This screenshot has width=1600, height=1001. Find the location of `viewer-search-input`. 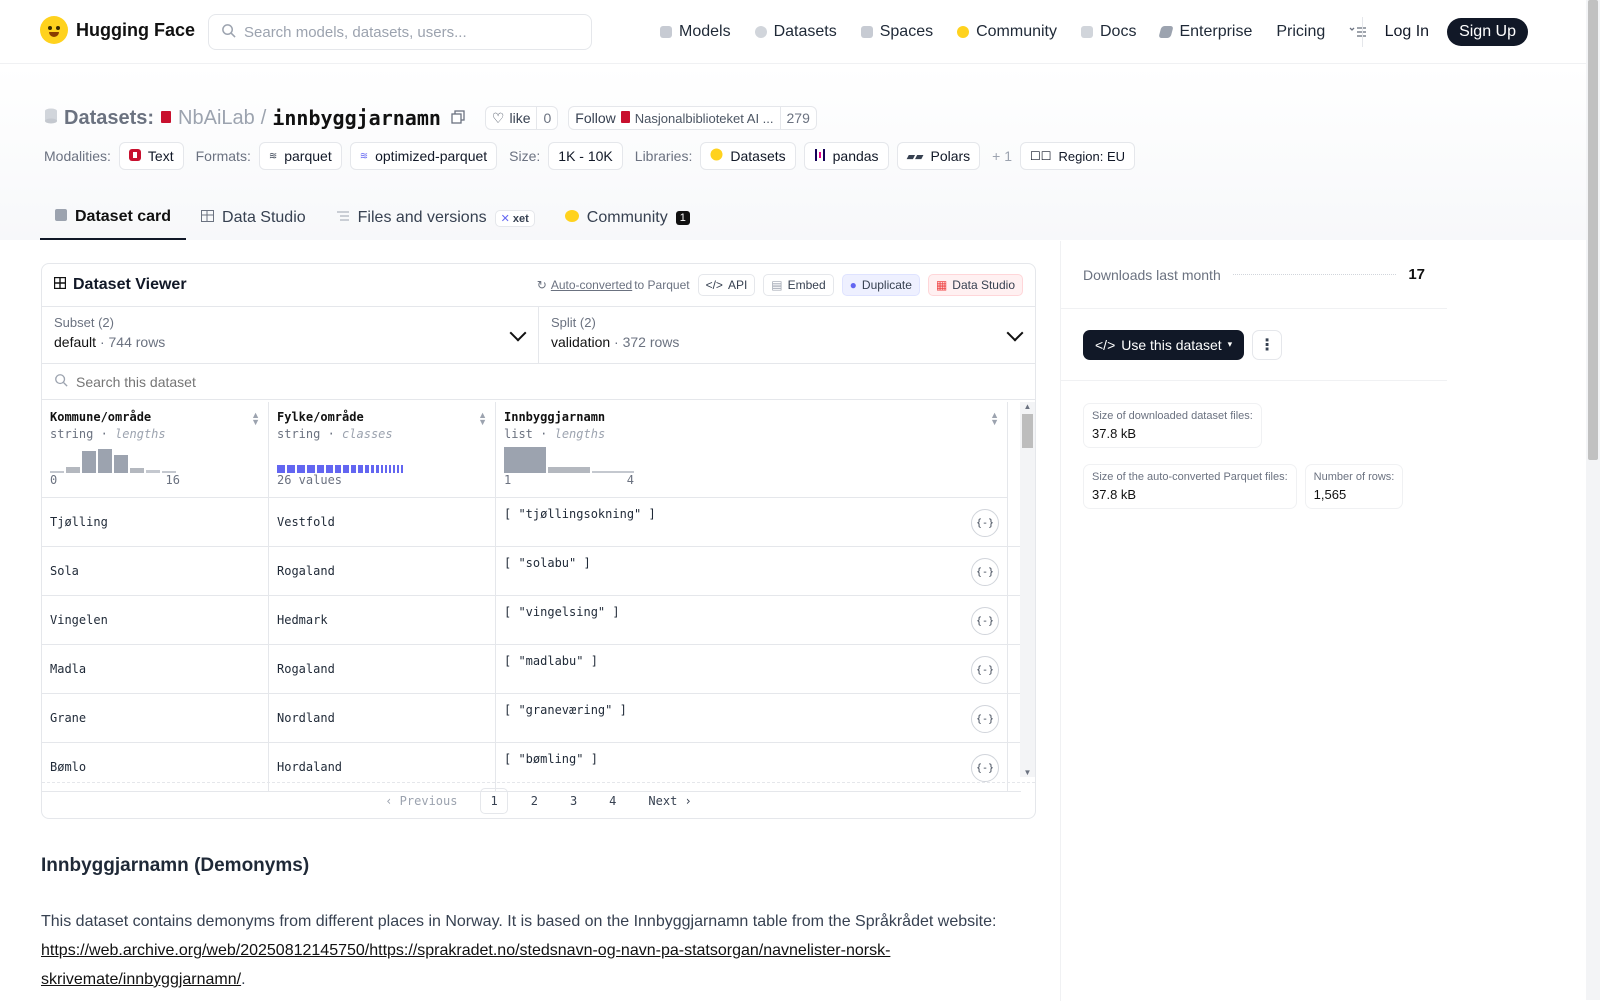

viewer-search-input is located at coordinates (276, 381).